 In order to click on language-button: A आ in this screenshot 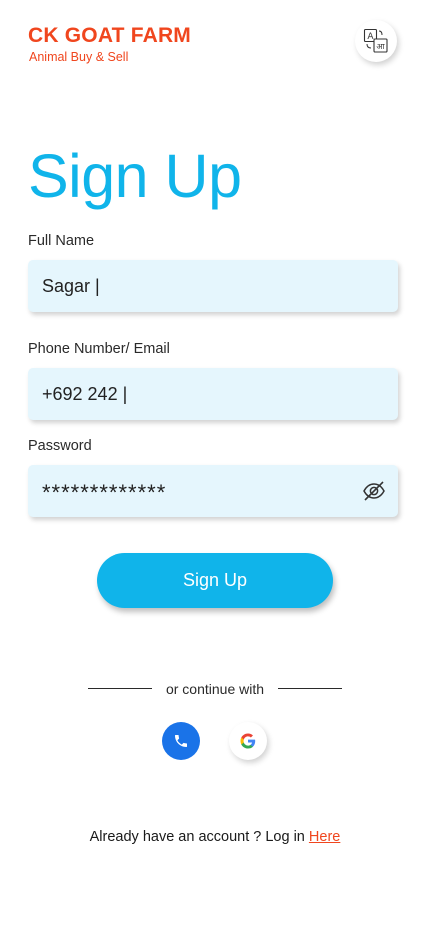, I will do `click(376, 41)`.